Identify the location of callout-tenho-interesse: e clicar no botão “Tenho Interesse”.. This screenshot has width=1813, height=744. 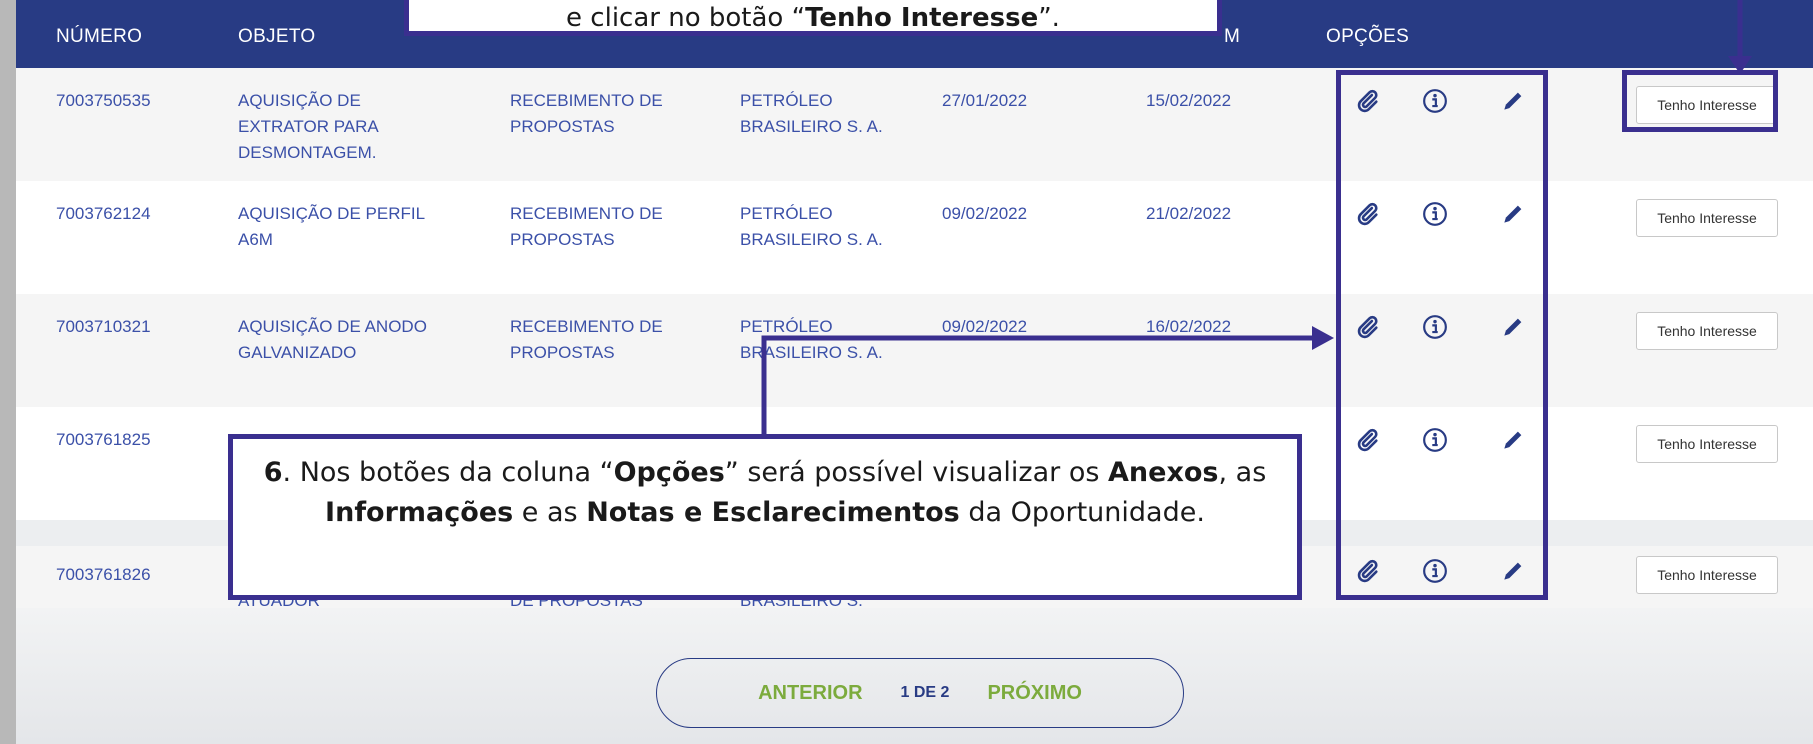
(813, 18).